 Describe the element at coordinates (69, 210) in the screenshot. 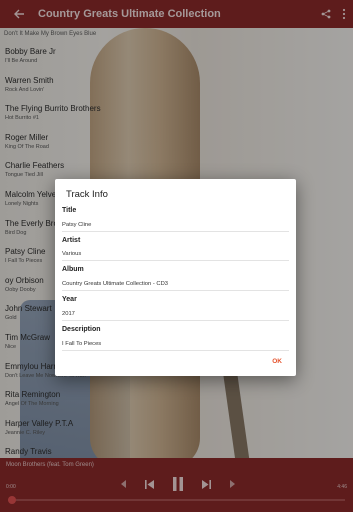

I see `field-label-title: Title` at that location.